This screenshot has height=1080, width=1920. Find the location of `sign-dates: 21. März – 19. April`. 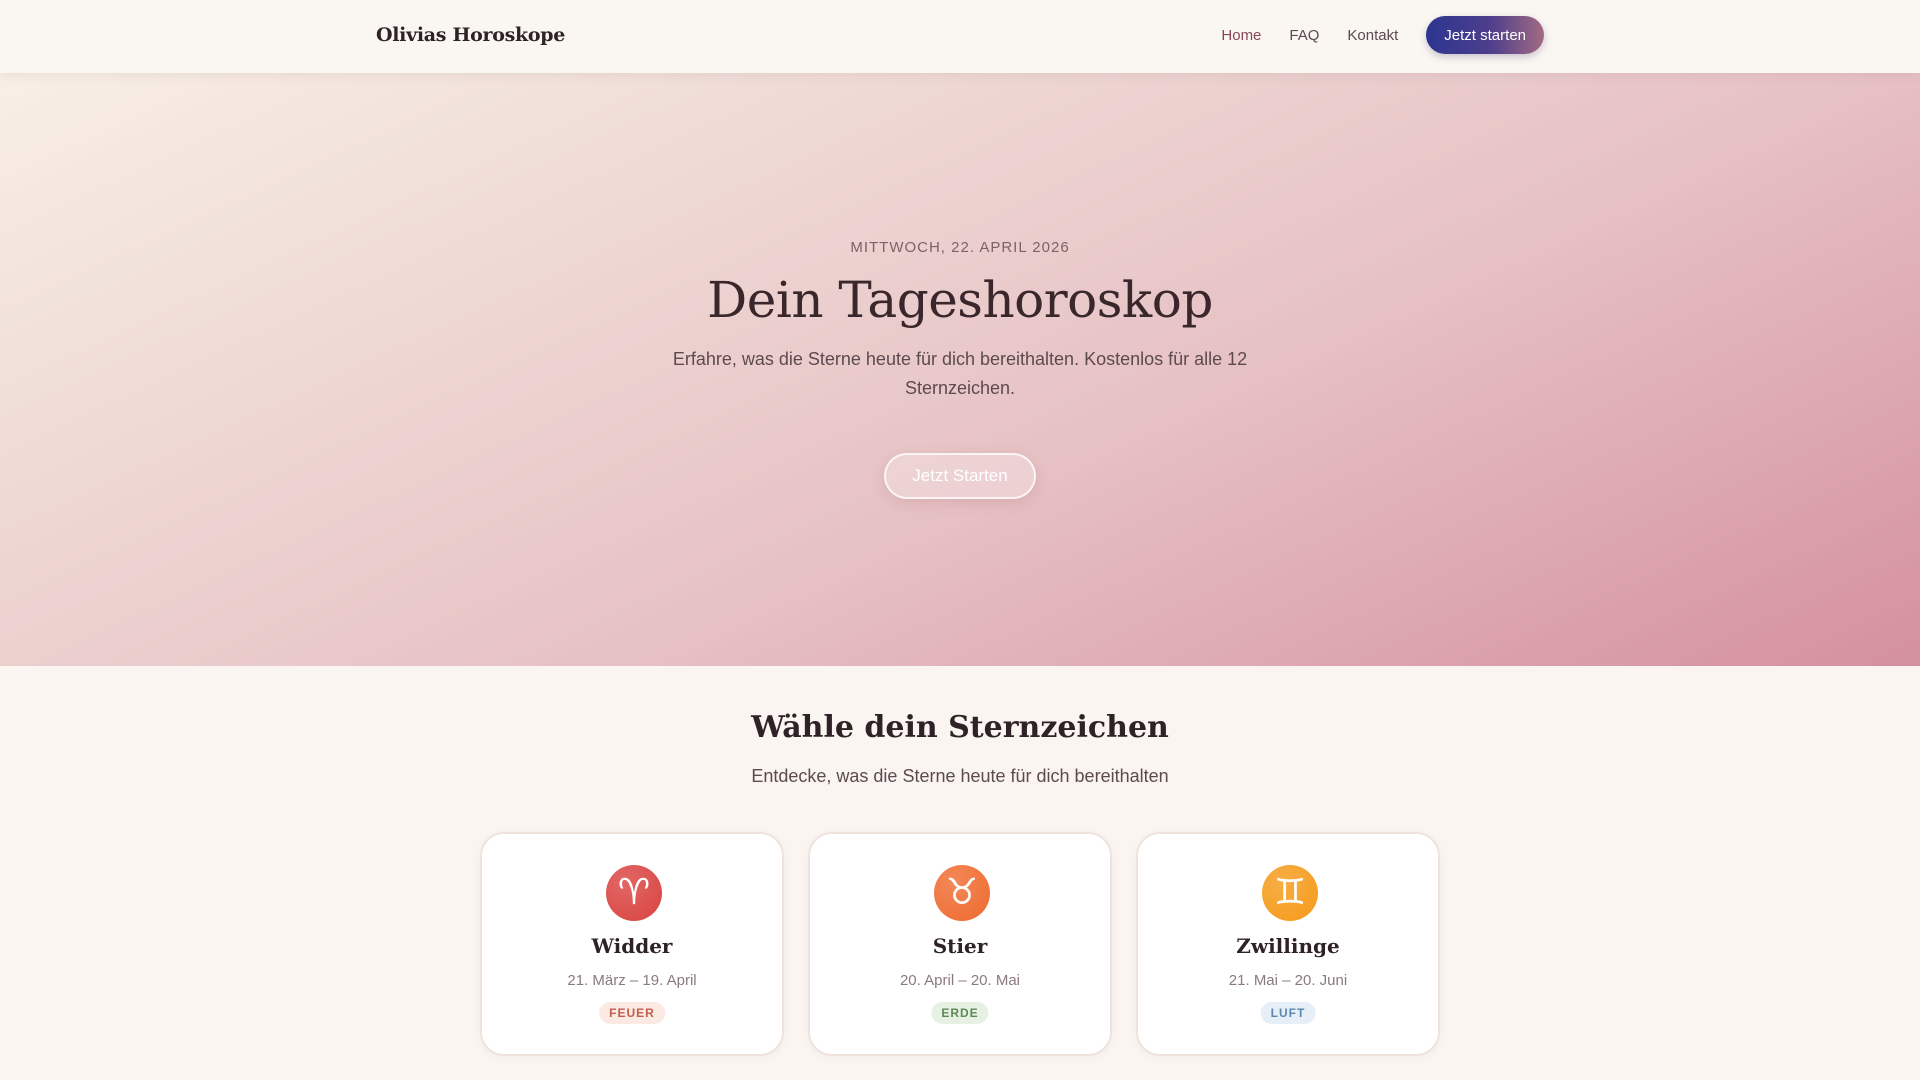

sign-dates: 21. März – 19. April is located at coordinates (632, 980).